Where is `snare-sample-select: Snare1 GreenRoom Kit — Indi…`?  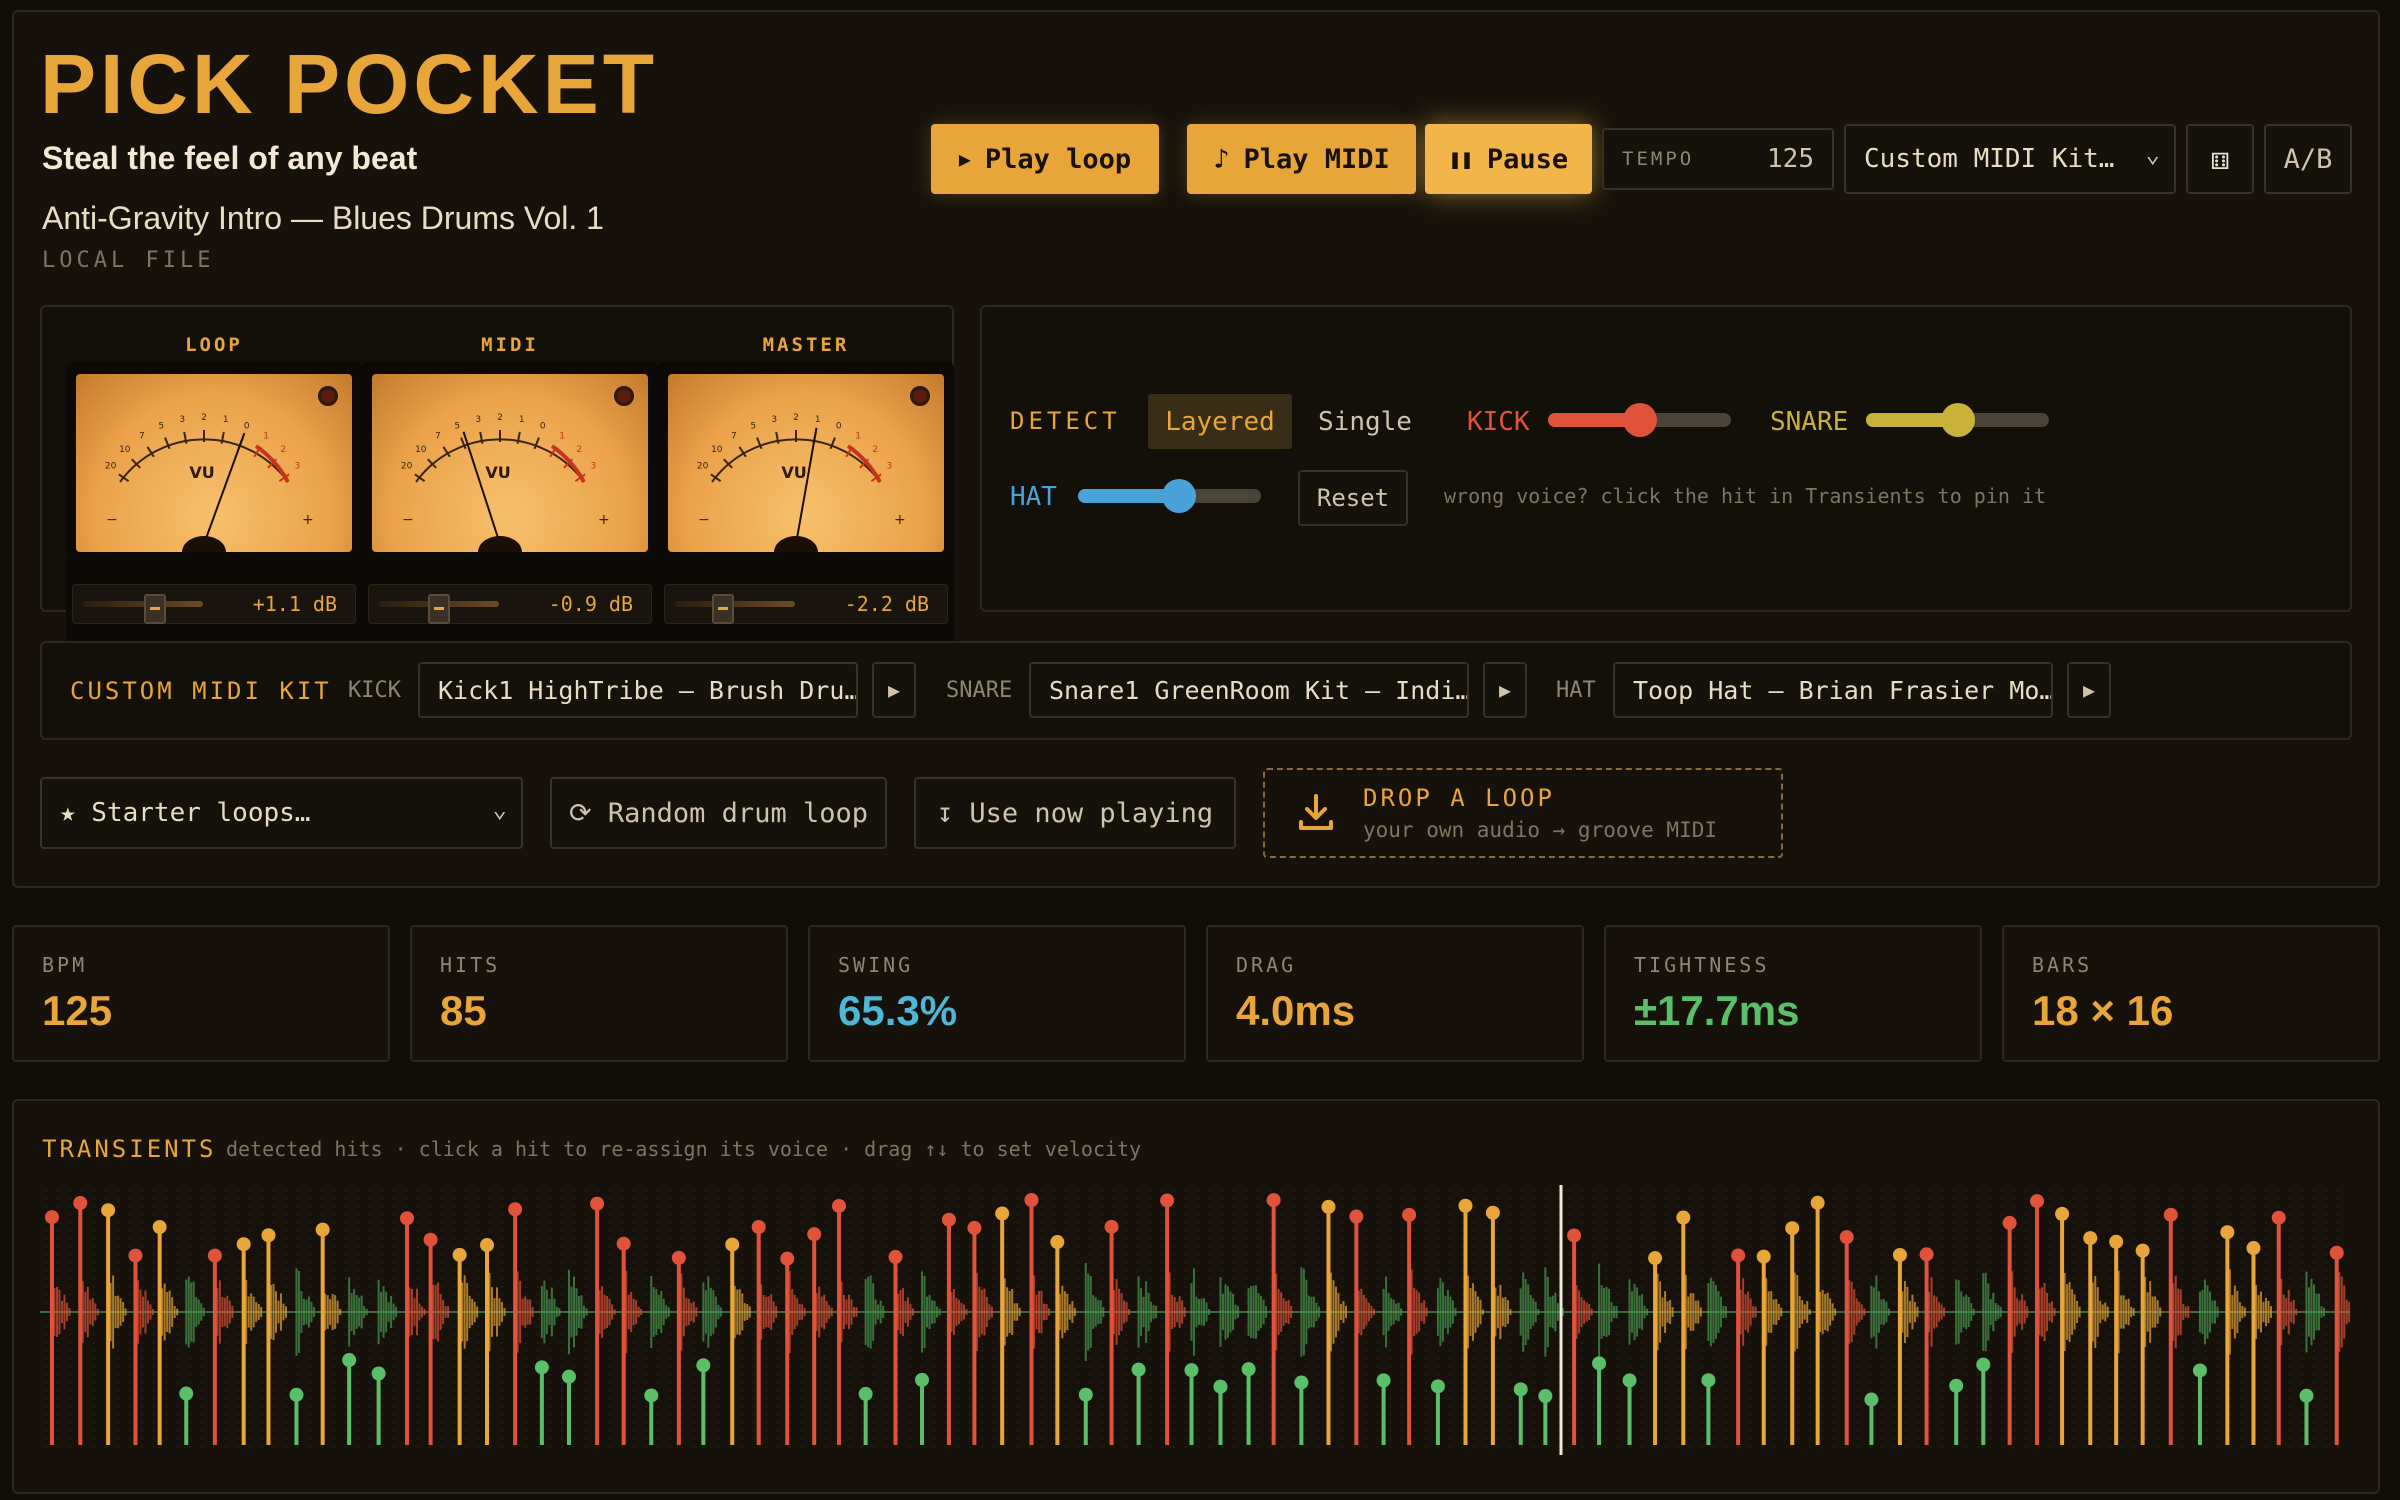 snare-sample-select: Snare1 GreenRoom Kit — Indi… is located at coordinates (1249, 690).